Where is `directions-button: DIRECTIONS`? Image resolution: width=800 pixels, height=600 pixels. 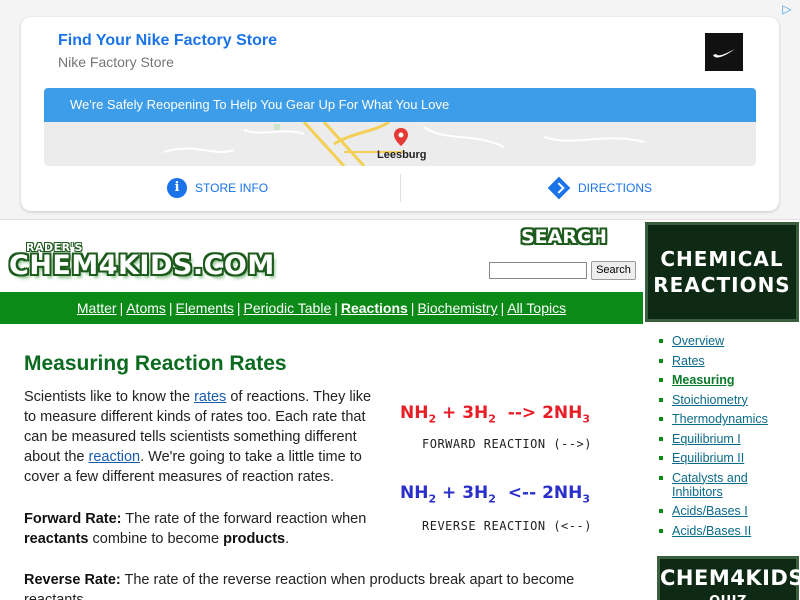 directions-button: DIRECTIONS is located at coordinates (600, 188).